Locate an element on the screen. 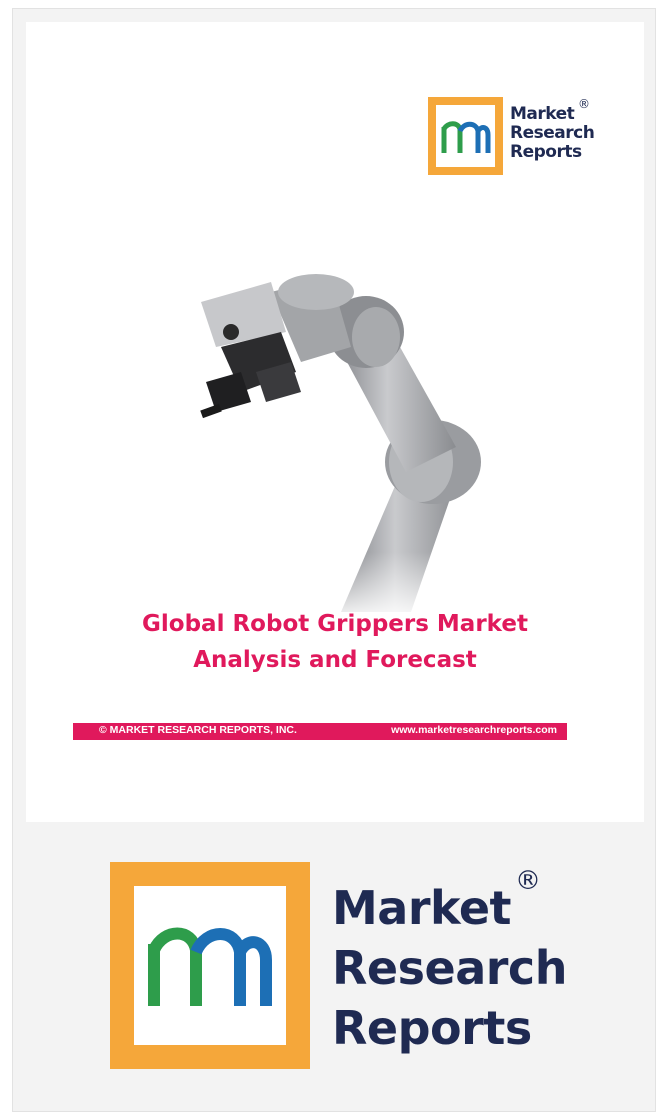 The height and width of the screenshot is (1116, 659). logo-frame is located at coordinates (465, 136).